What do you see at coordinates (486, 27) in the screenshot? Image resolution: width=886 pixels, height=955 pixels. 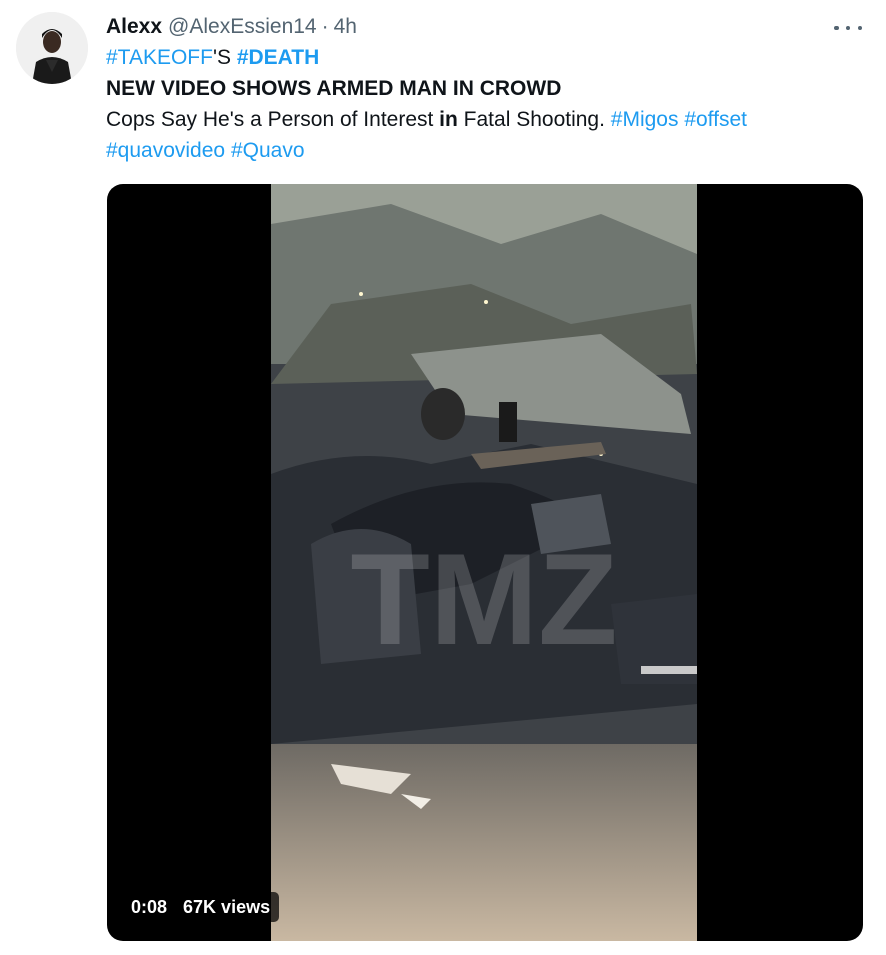 I see `tweet-header: Alexx @AlexEssien14 · 4h` at bounding box center [486, 27].